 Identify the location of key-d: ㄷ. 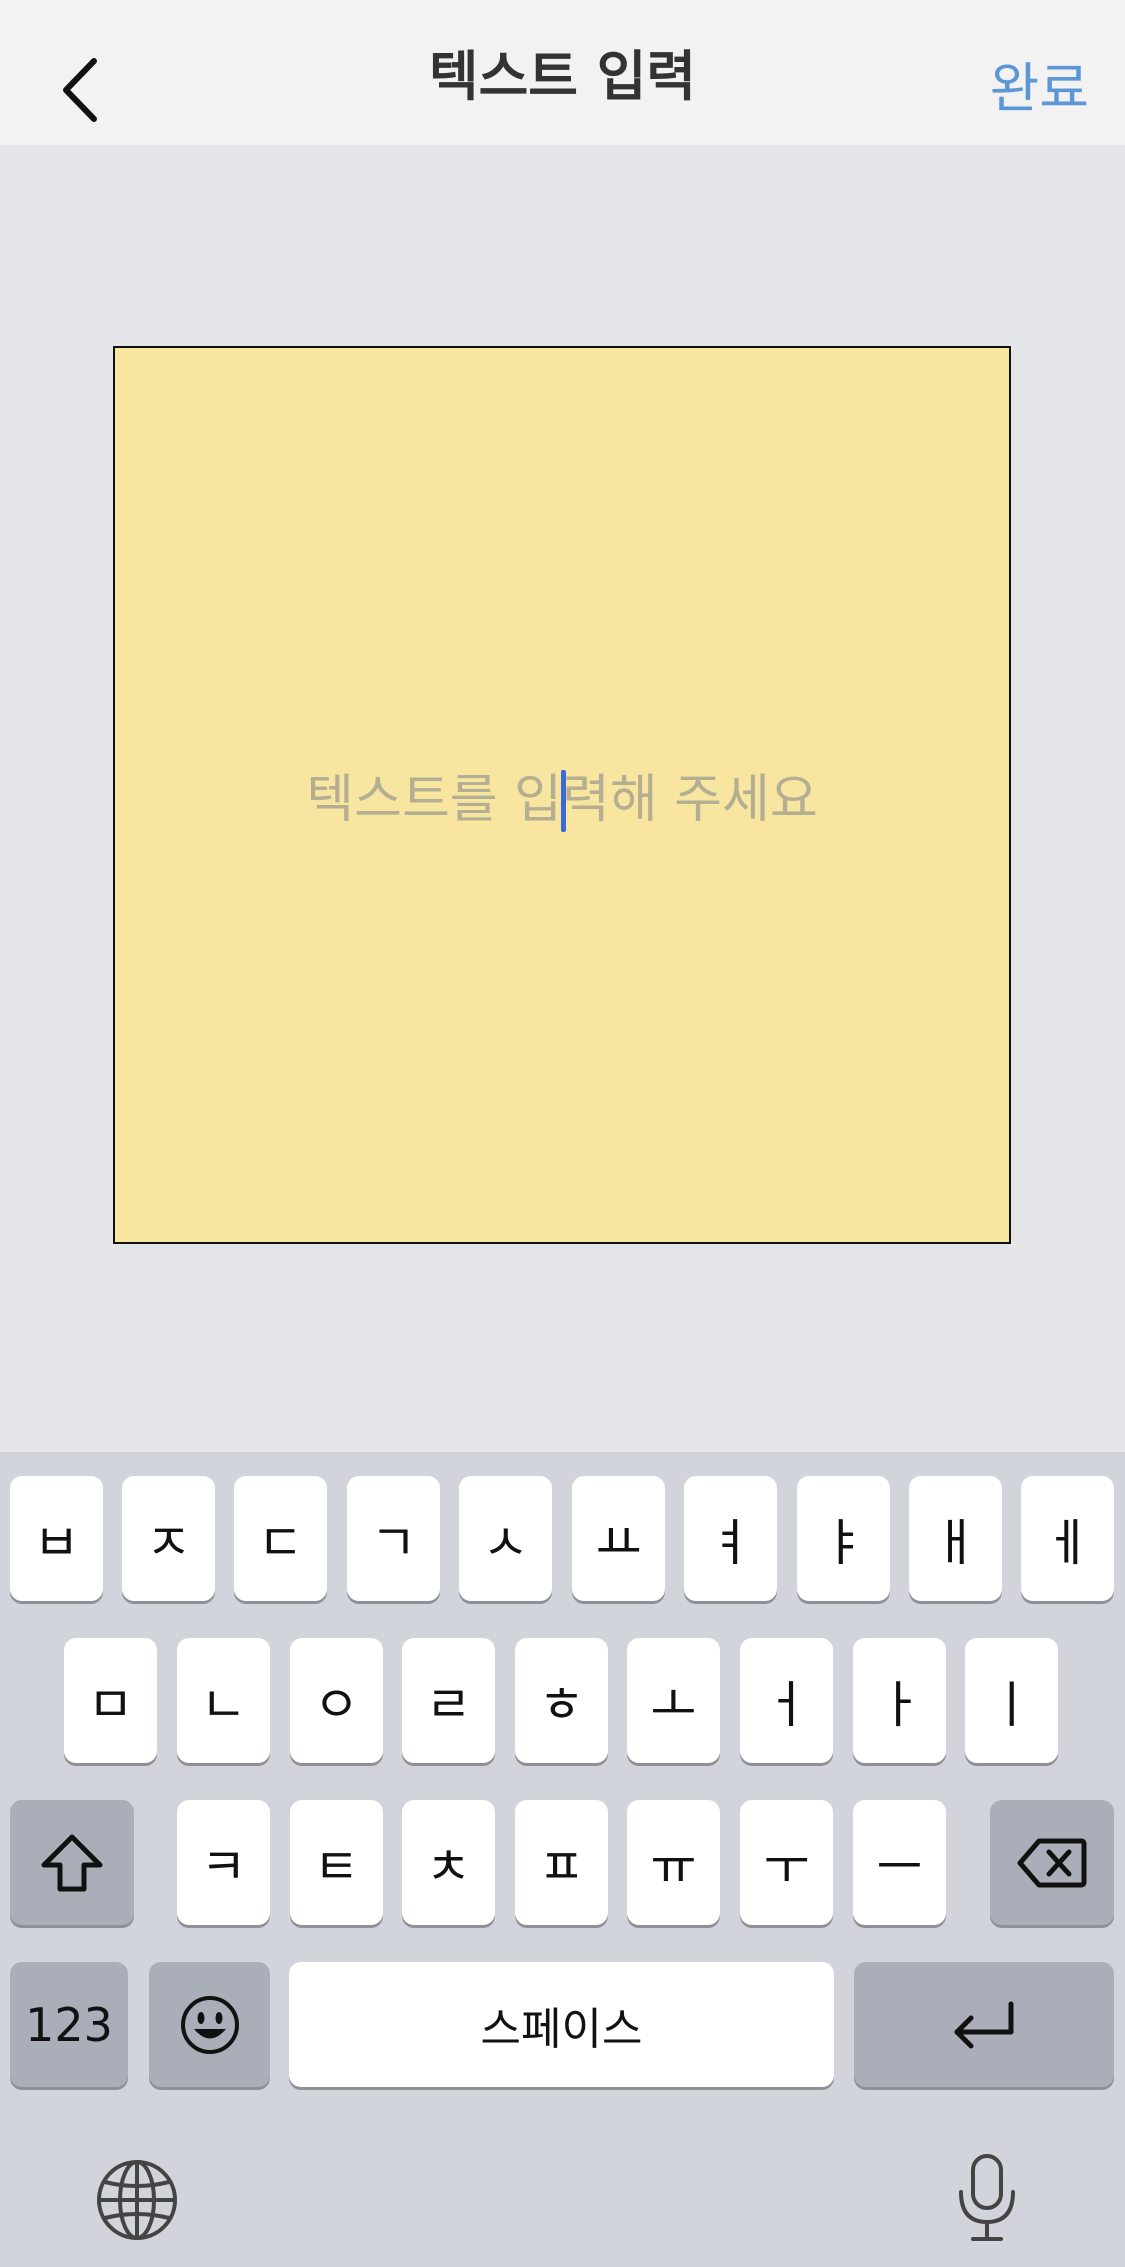
(280, 1538).